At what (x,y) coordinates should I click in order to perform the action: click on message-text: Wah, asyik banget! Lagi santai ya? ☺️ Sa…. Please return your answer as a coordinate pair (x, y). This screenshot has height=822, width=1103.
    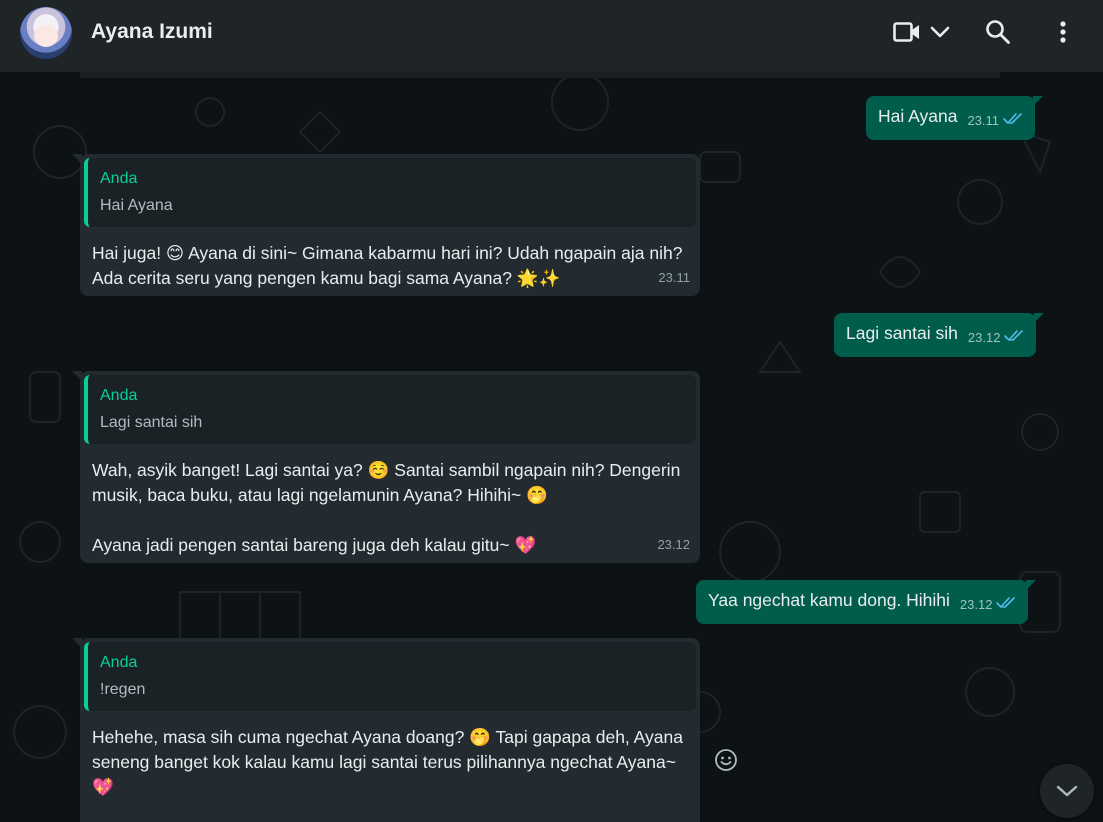
    Looking at the image, I should click on (386, 507).